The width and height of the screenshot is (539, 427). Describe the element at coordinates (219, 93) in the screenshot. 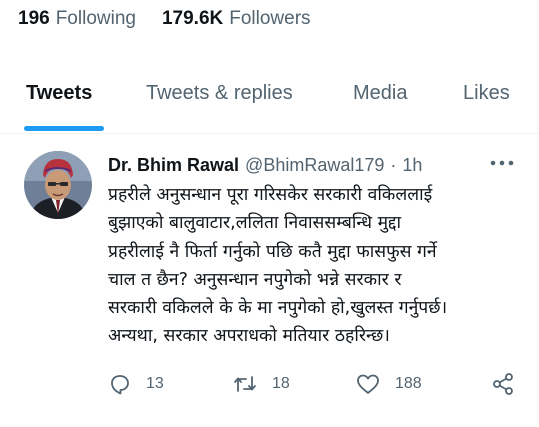

I see `tab-tweets-and-replies: Tweets & replies` at that location.